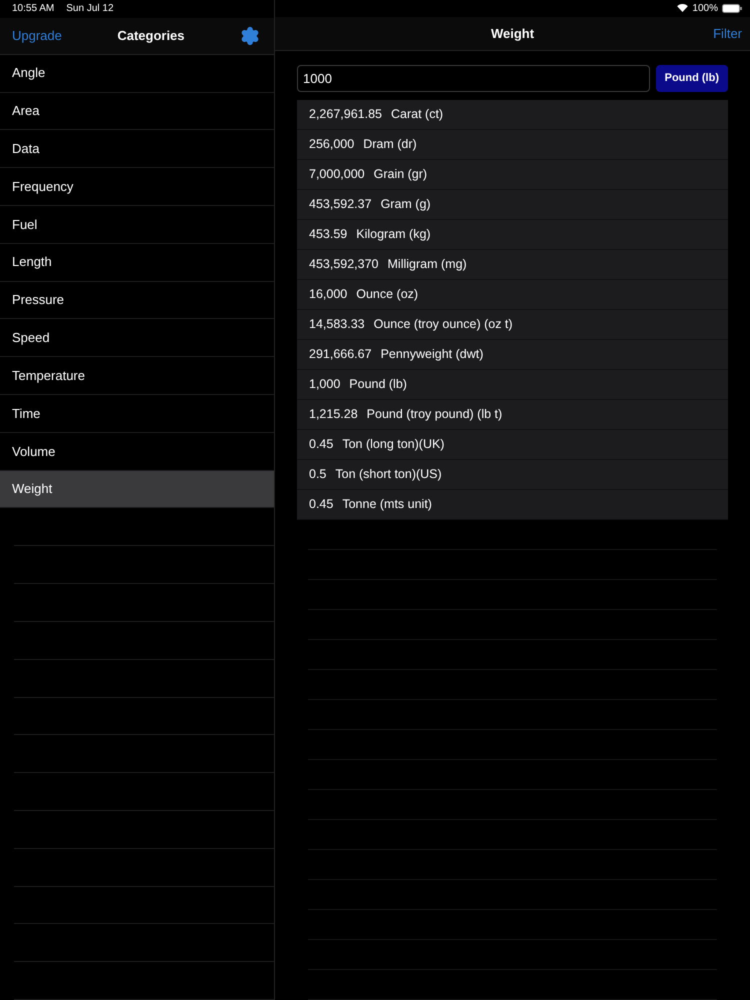  I want to click on sidebar-title: Categories, so click(151, 36).